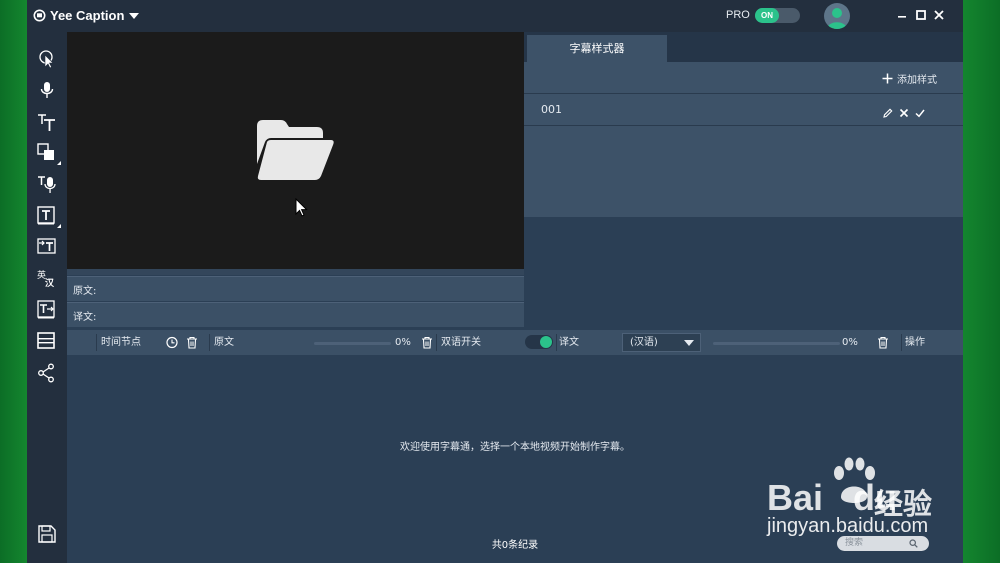 This screenshot has width=1000, height=563. What do you see at coordinates (85, 317) in the screenshot?
I see `translation-text-label: 译文:` at bounding box center [85, 317].